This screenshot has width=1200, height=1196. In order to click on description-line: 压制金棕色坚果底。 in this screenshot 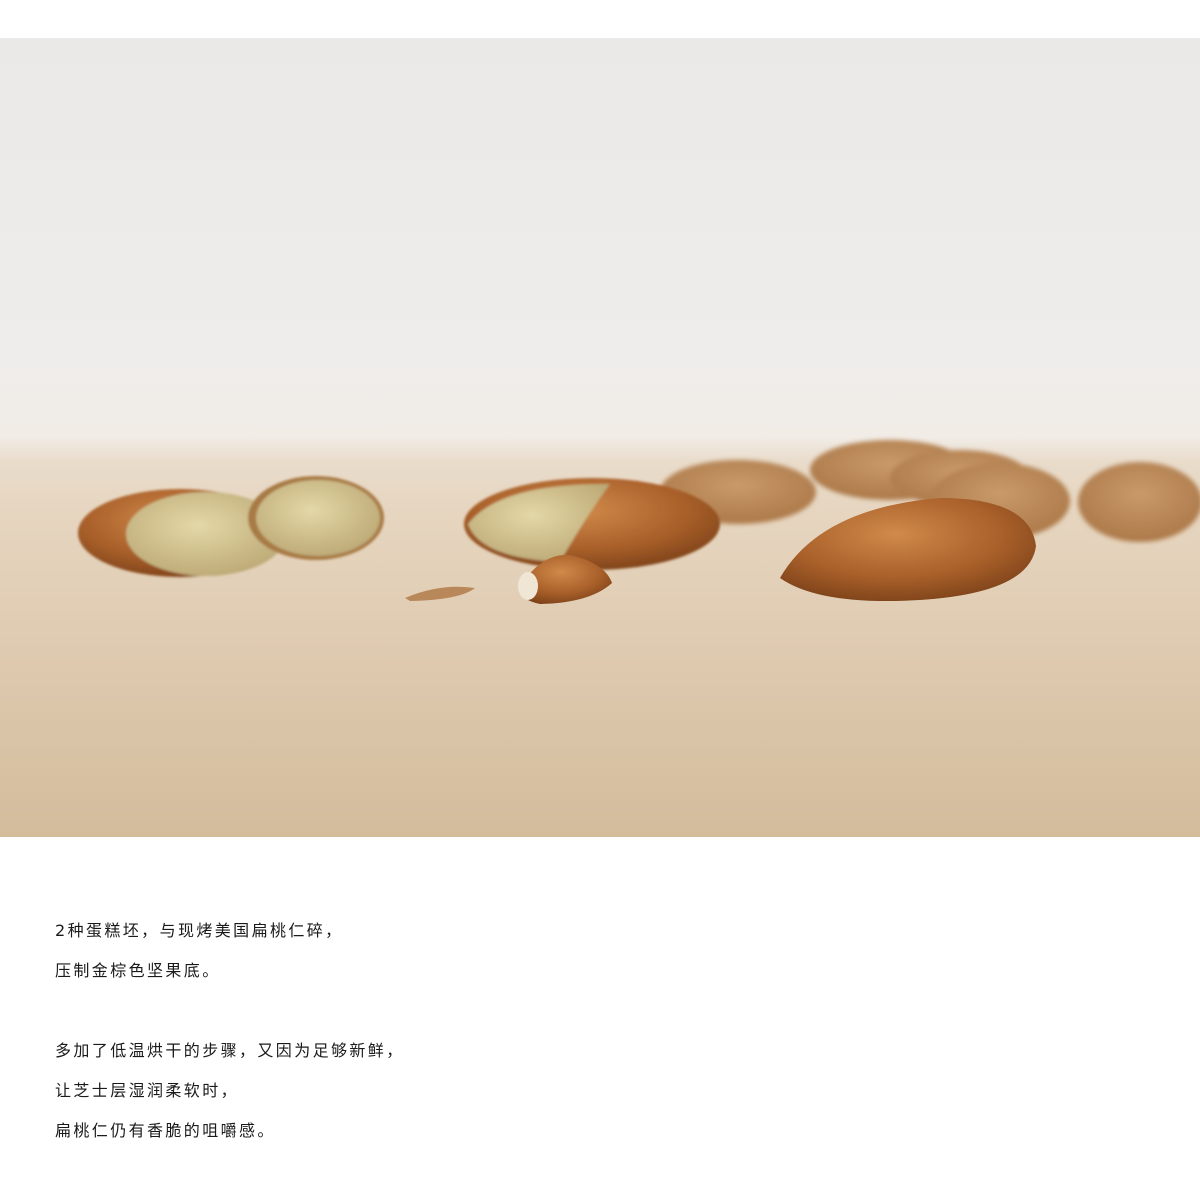, I will do `click(138, 970)`.